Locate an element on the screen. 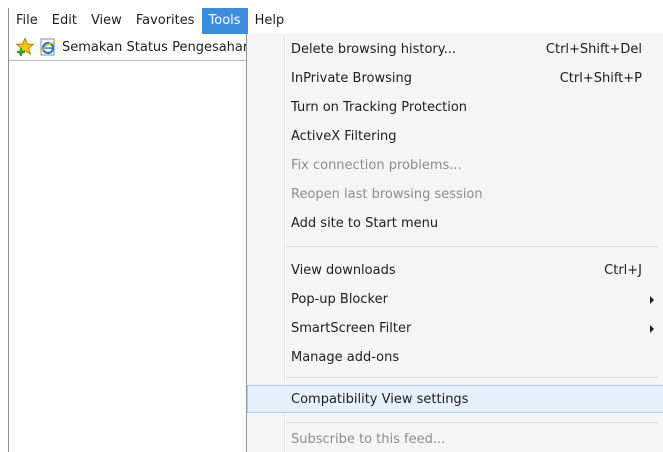 Image resolution: width=663 pixels, height=452 pixels. menu-item-shortcut: Ctrl+J is located at coordinates (623, 270).